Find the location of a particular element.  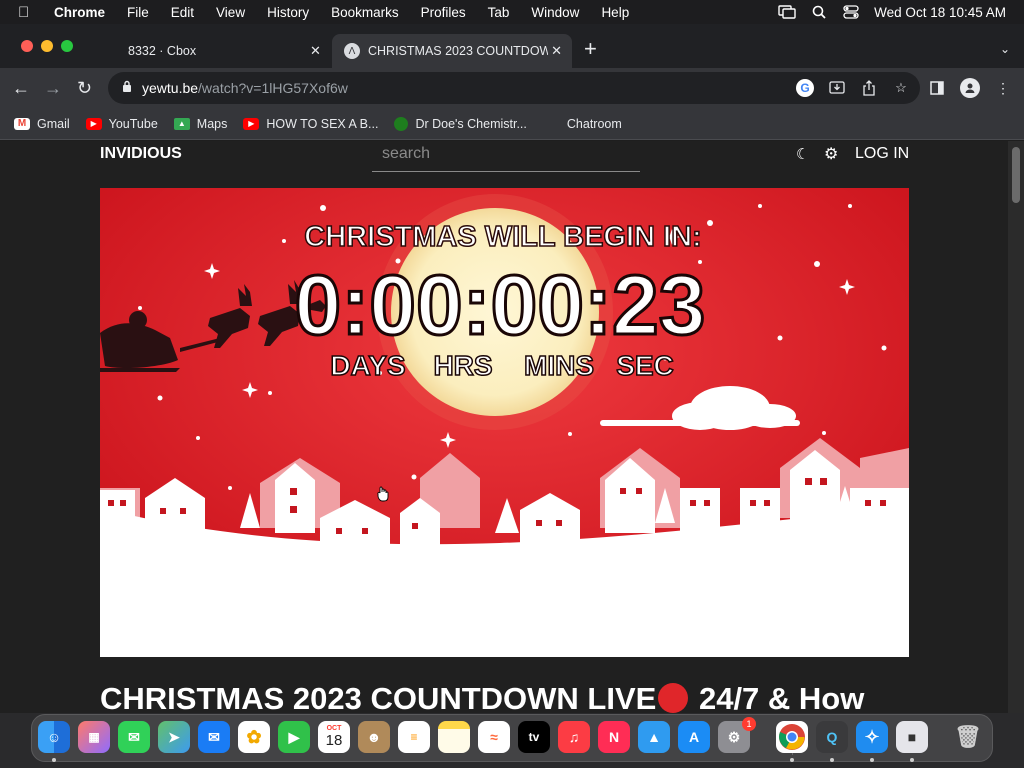

contacts-icon: ☻ is located at coordinates (374, 737).